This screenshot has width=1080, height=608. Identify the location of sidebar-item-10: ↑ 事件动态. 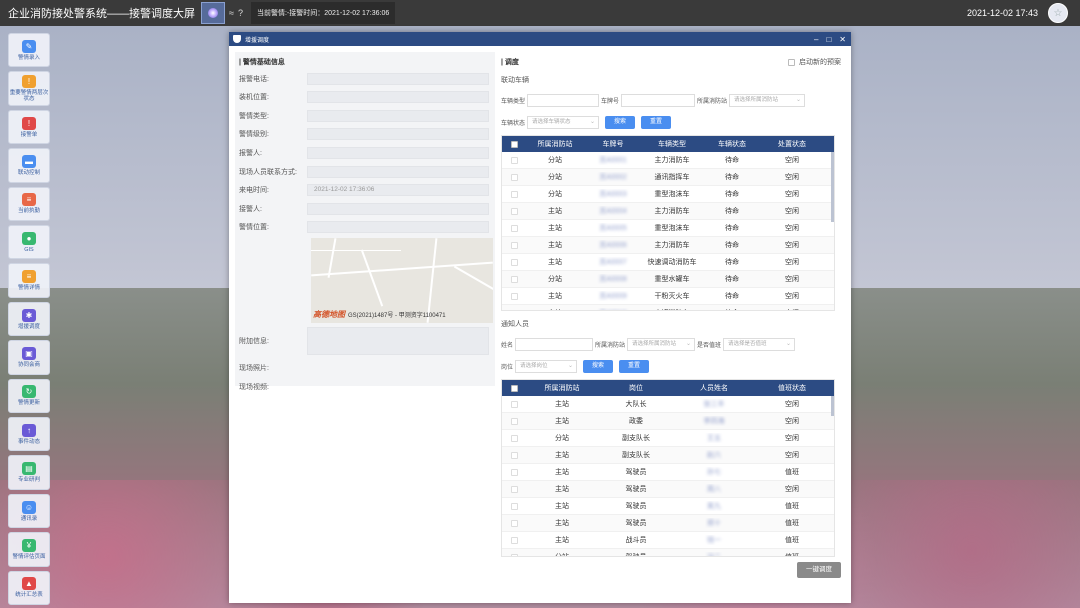
(29, 434).